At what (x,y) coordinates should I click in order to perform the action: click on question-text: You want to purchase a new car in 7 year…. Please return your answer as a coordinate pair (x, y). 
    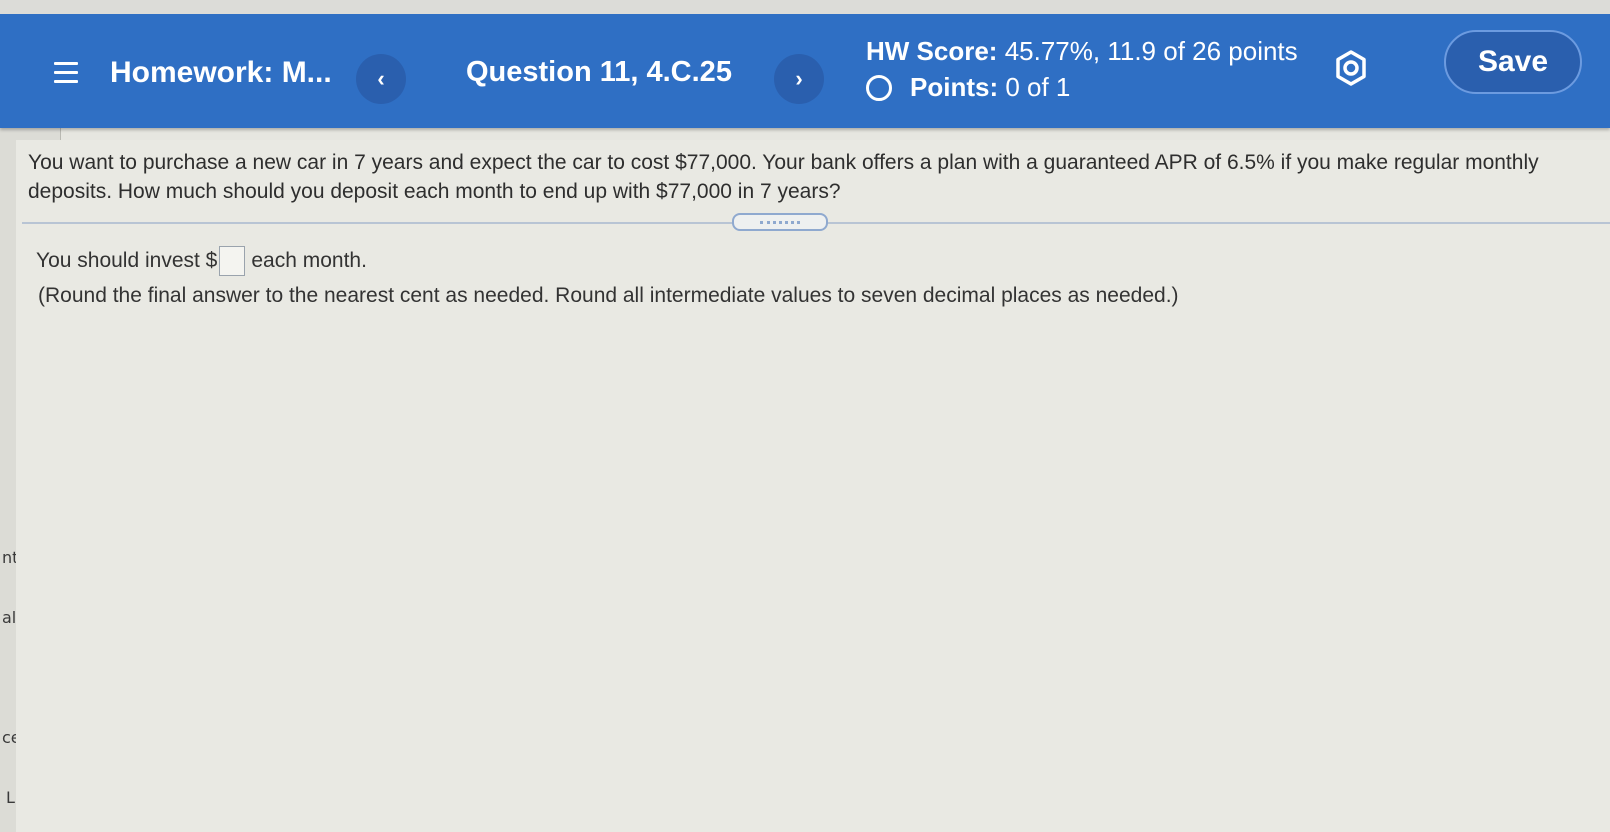
    Looking at the image, I should click on (783, 177).